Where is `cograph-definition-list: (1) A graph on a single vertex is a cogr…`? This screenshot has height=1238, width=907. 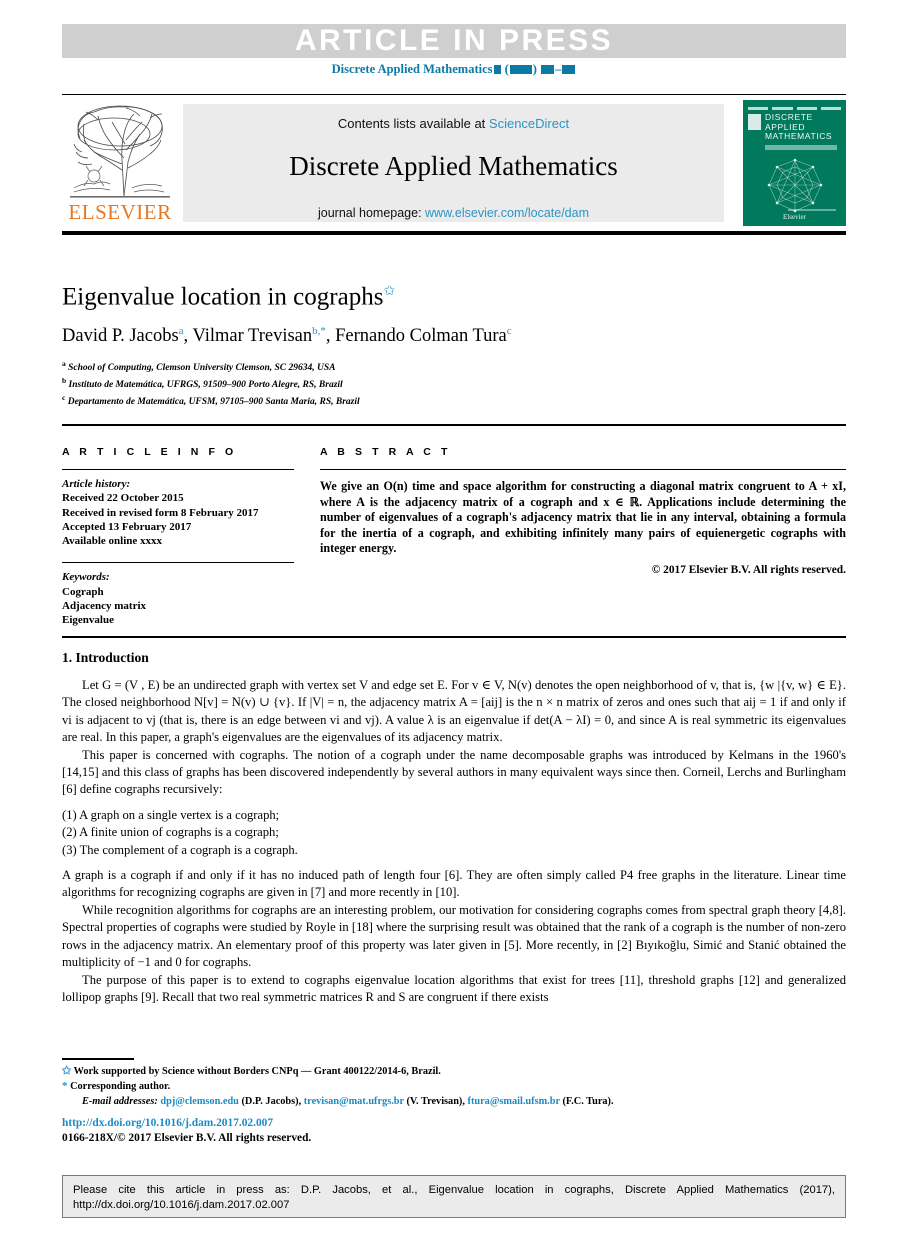 cograph-definition-list: (1) A graph on a single vertex is a cogr… is located at coordinates (454, 833).